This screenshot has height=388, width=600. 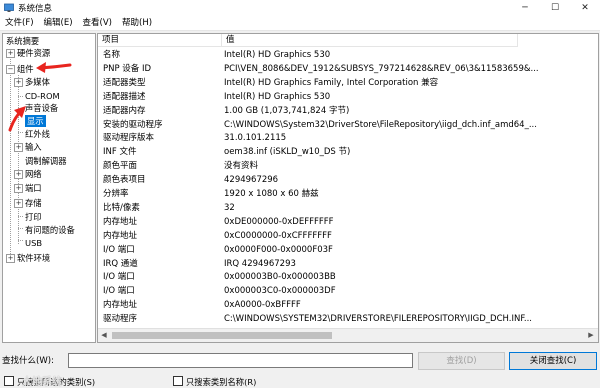 I want to click on table-row: IRQ 通道 IRQ 4294967293, so click(x=308, y=264).